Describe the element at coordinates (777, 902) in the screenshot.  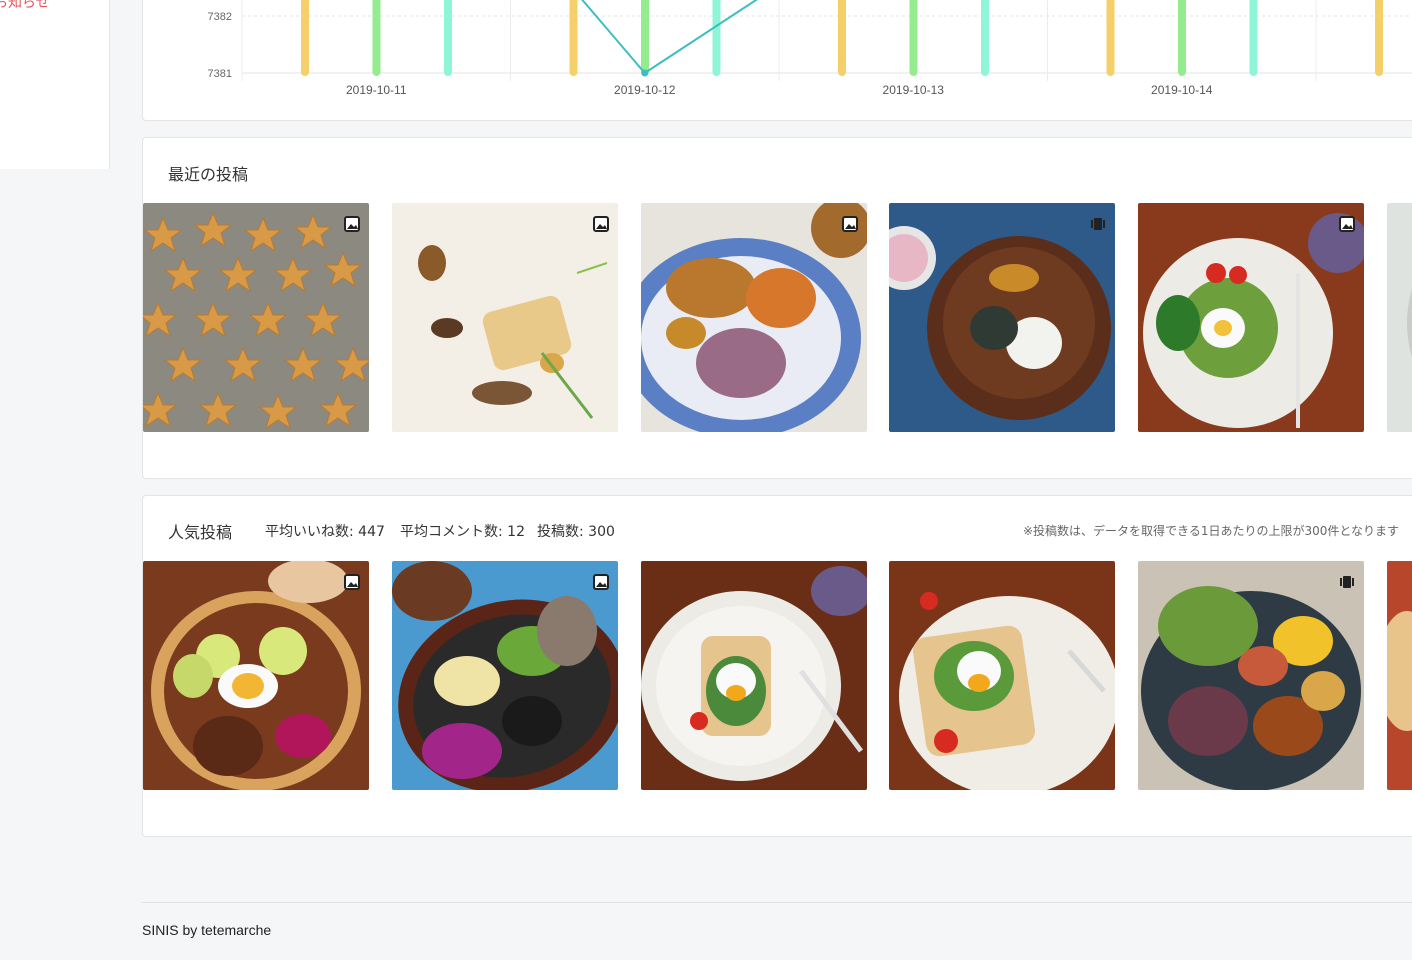
I see `footer-divider` at that location.